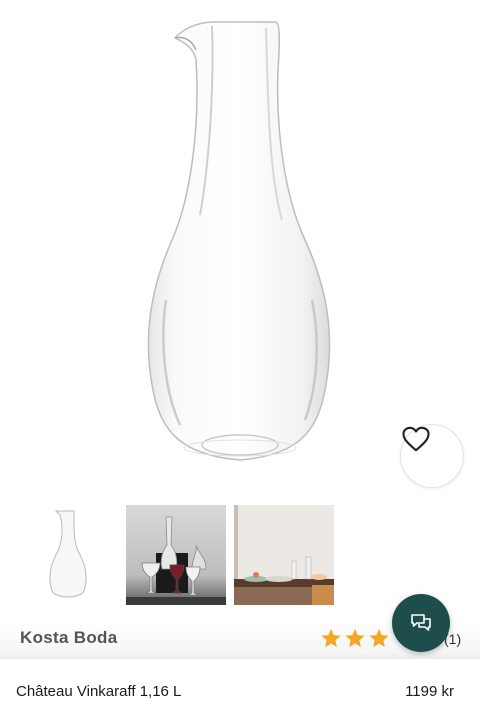 The width and height of the screenshot is (480, 705). I want to click on product-name: Château Vinkaraff 1,16 L, so click(99, 691).